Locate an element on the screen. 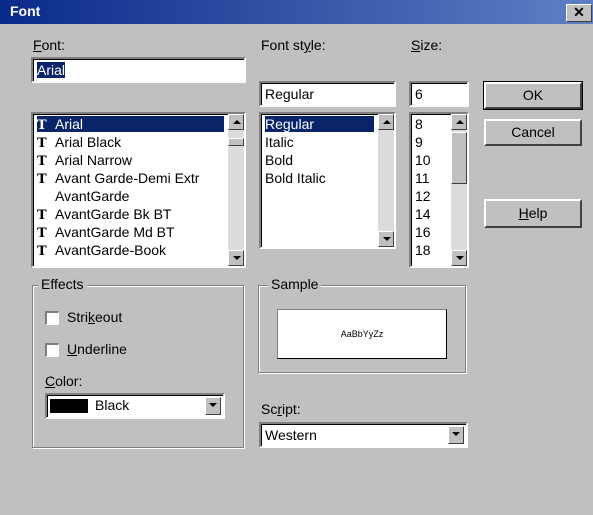  color-value: Black is located at coordinates (112, 405).